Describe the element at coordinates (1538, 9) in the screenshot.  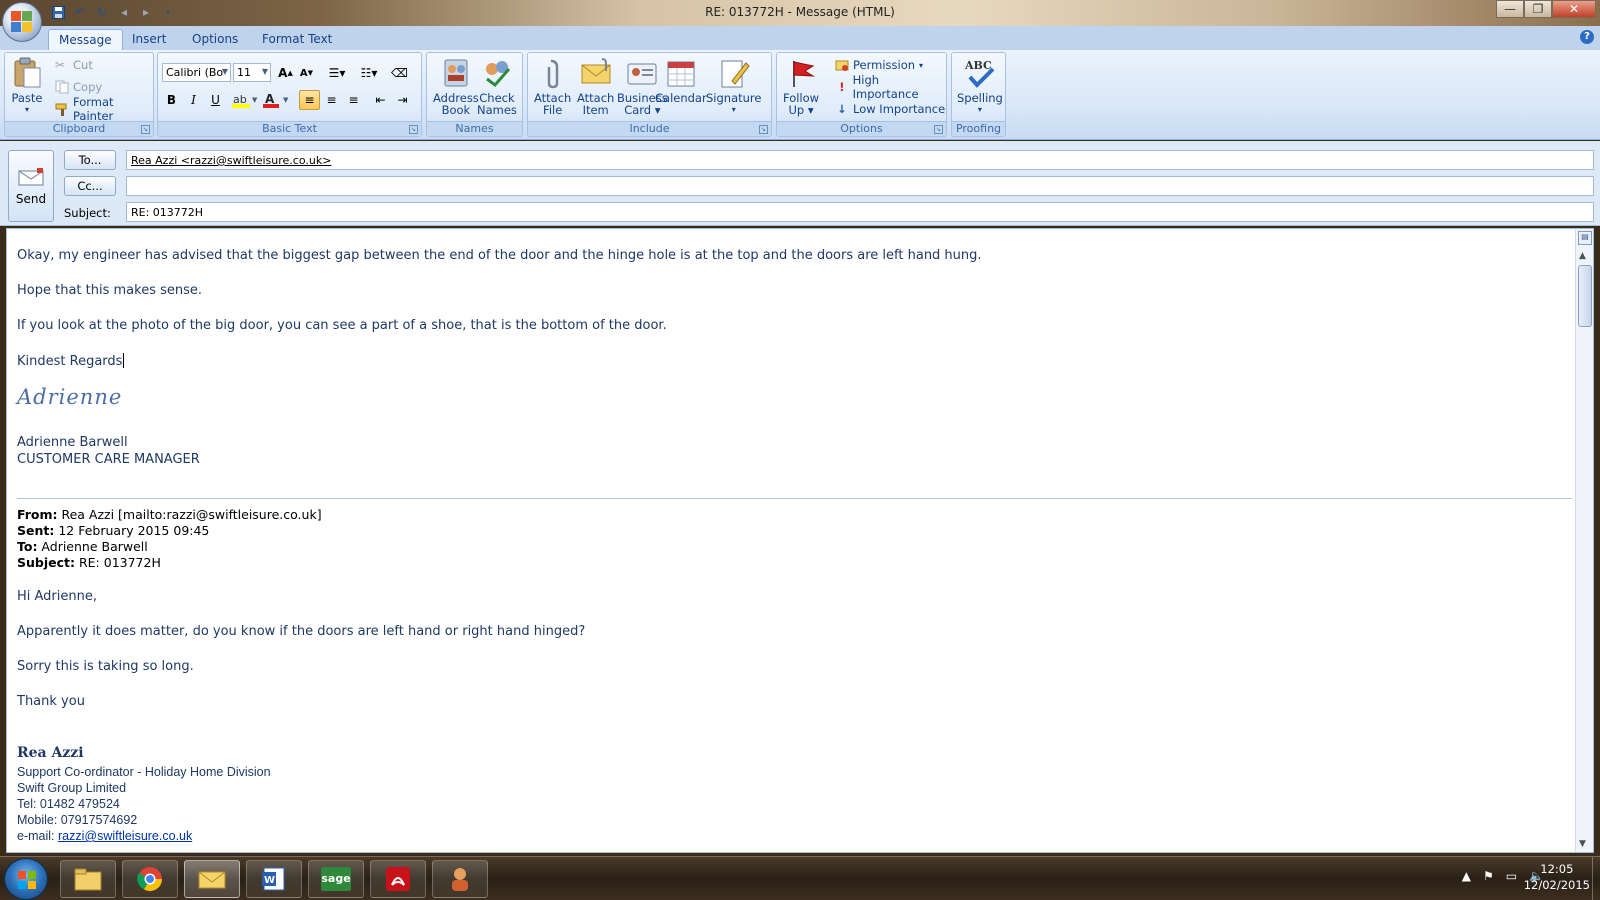
I see `restore-button: ❐` at that location.